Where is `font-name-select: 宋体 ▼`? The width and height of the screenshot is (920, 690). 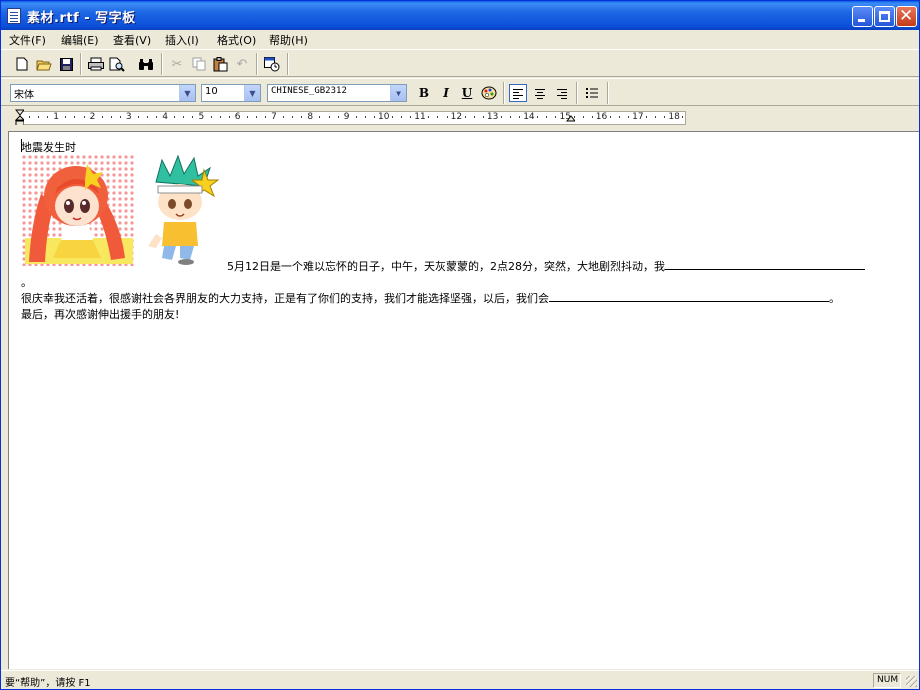
font-name-select: 宋体 ▼ is located at coordinates (103, 93).